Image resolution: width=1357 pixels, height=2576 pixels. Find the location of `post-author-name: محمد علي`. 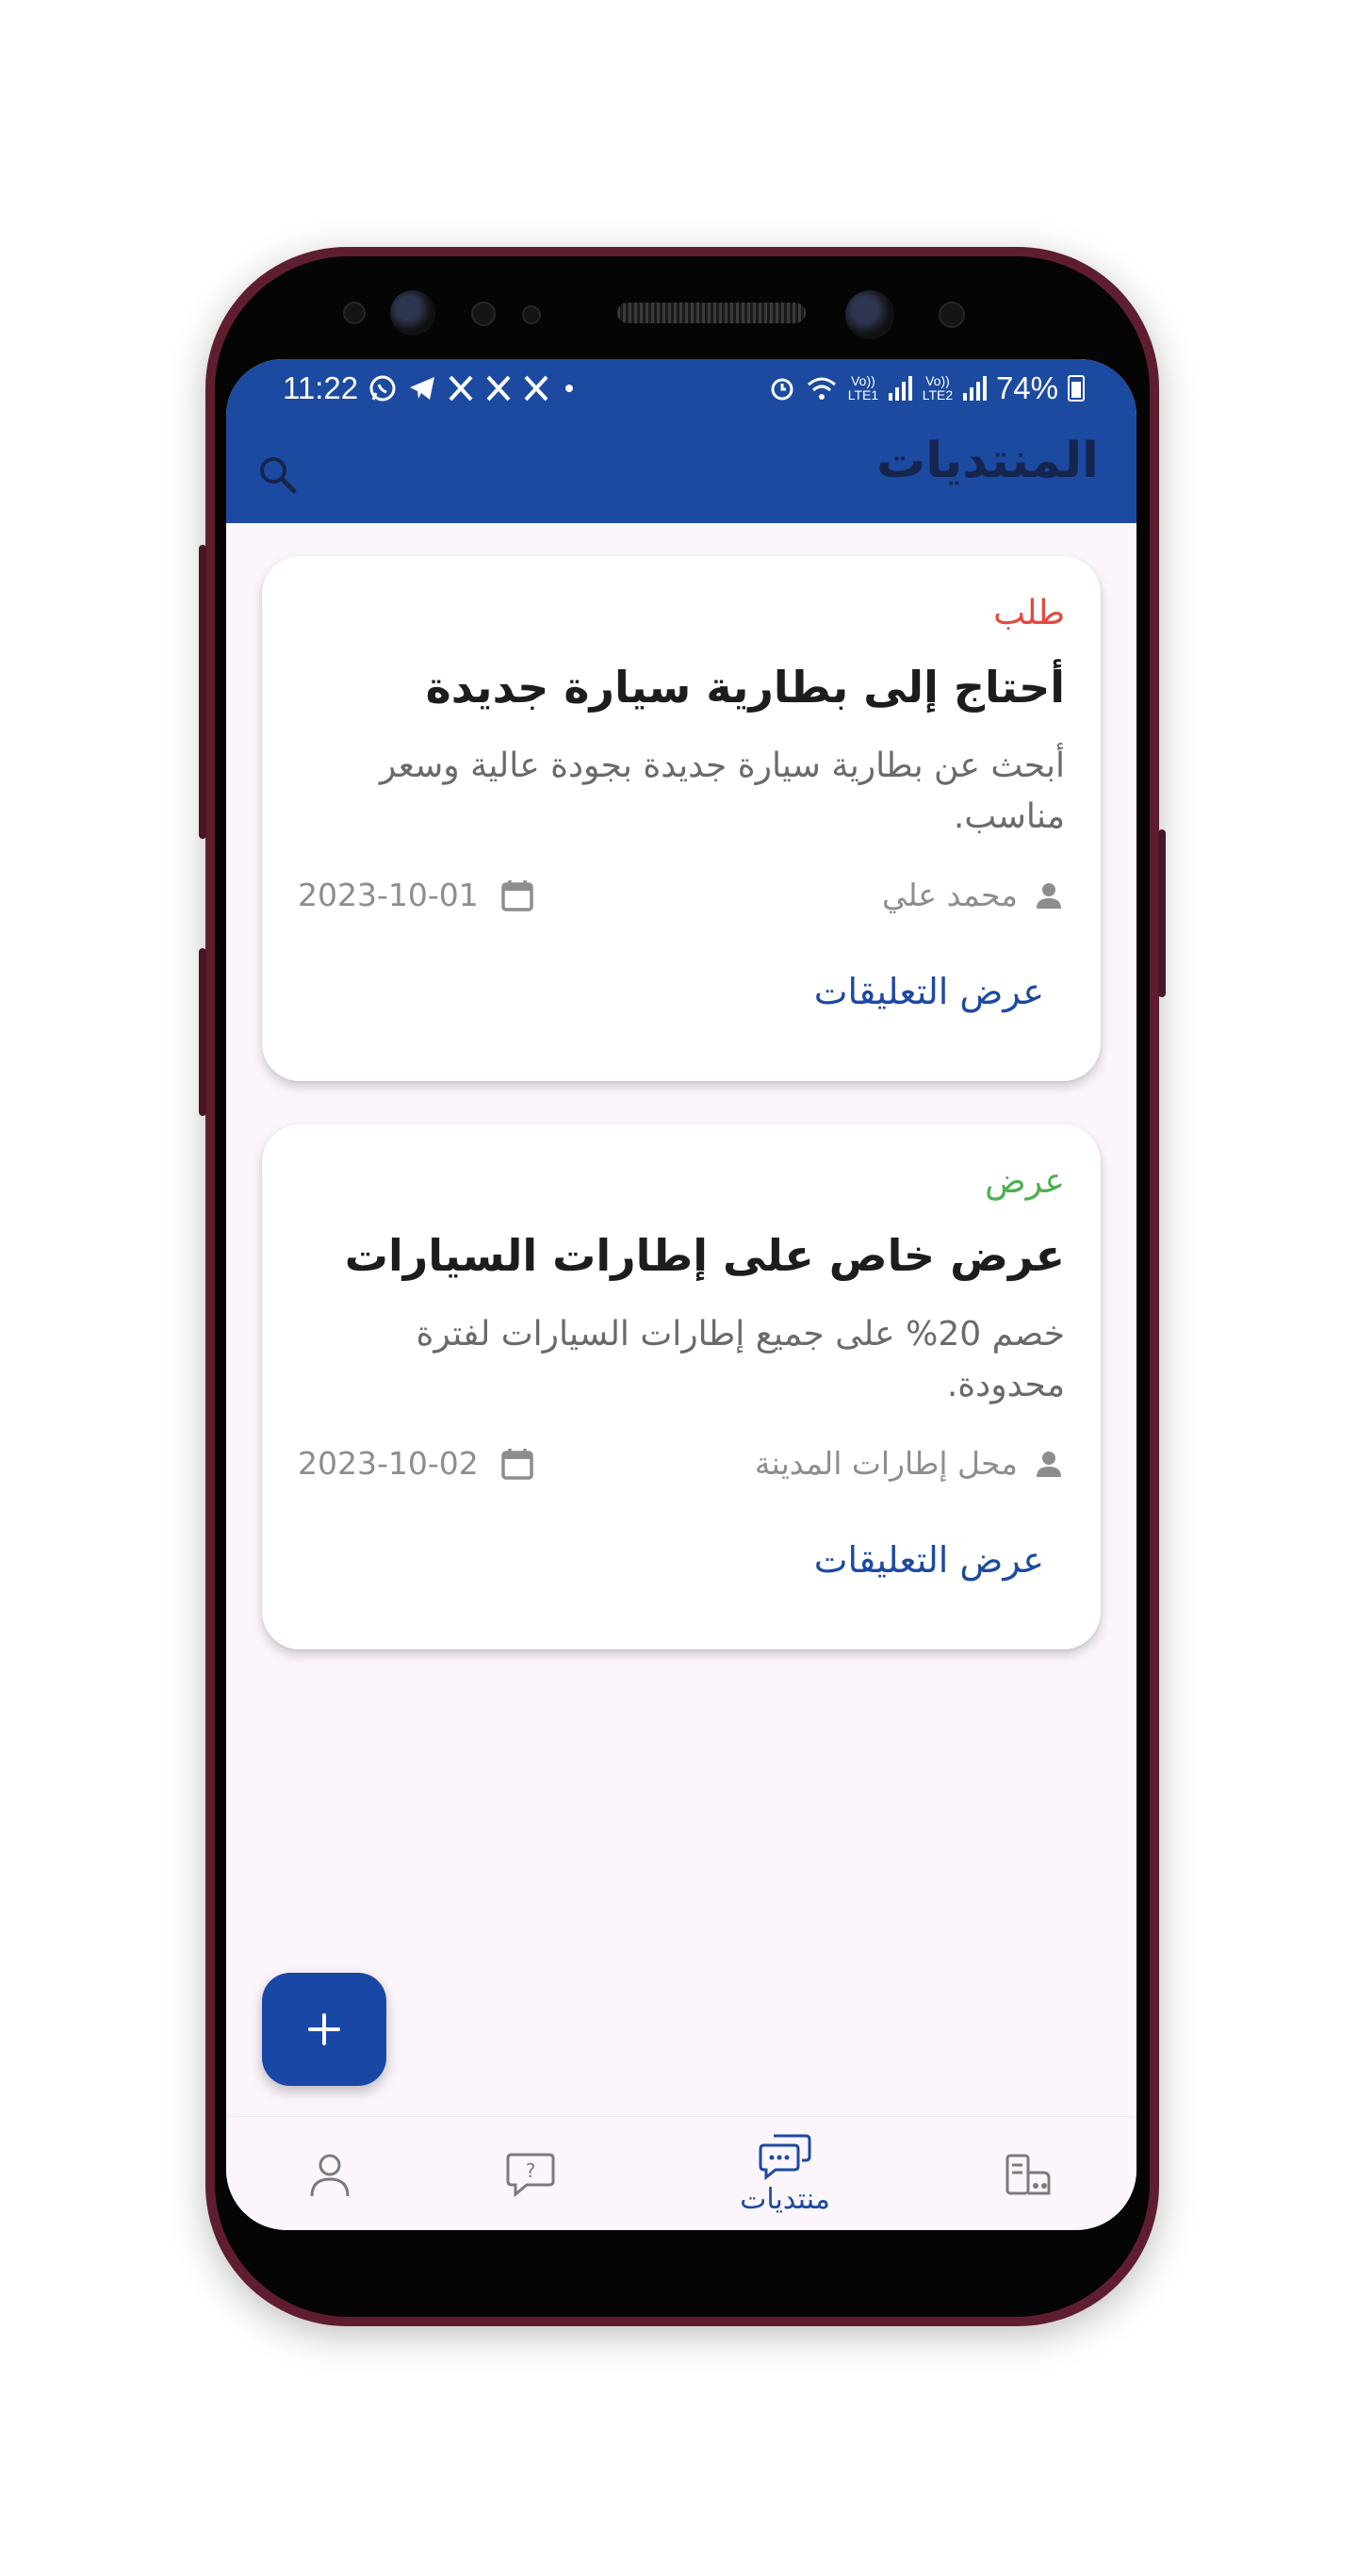

post-author-name: محمد علي is located at coordinates (950, 895).